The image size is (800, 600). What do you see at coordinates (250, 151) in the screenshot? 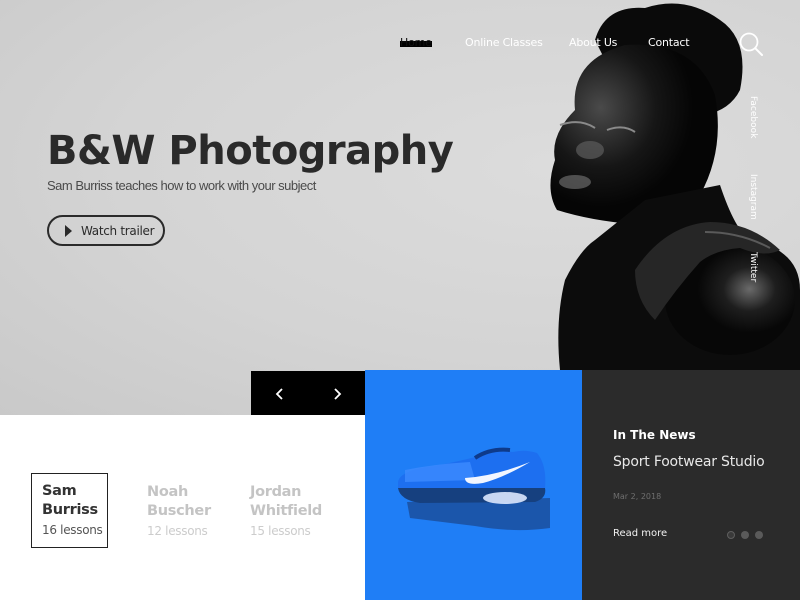
I see `hero-title: B&W Photography` at bounding box center [250, 151].